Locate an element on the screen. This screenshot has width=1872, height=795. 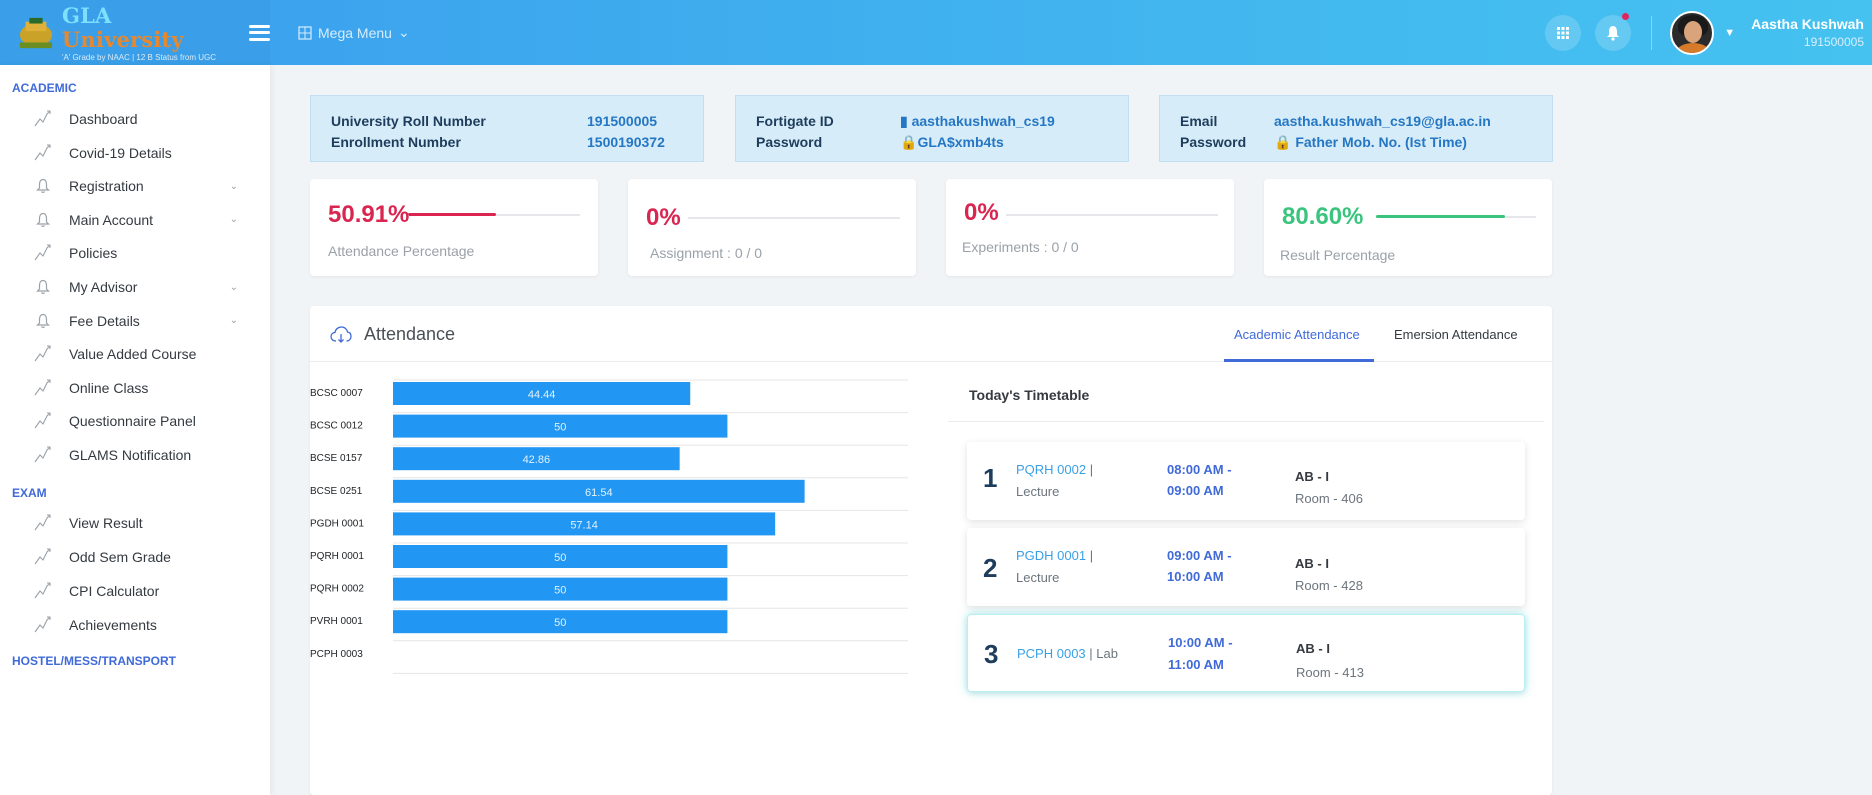
stat-value: 50.91% is located at coordinates (369, 214).